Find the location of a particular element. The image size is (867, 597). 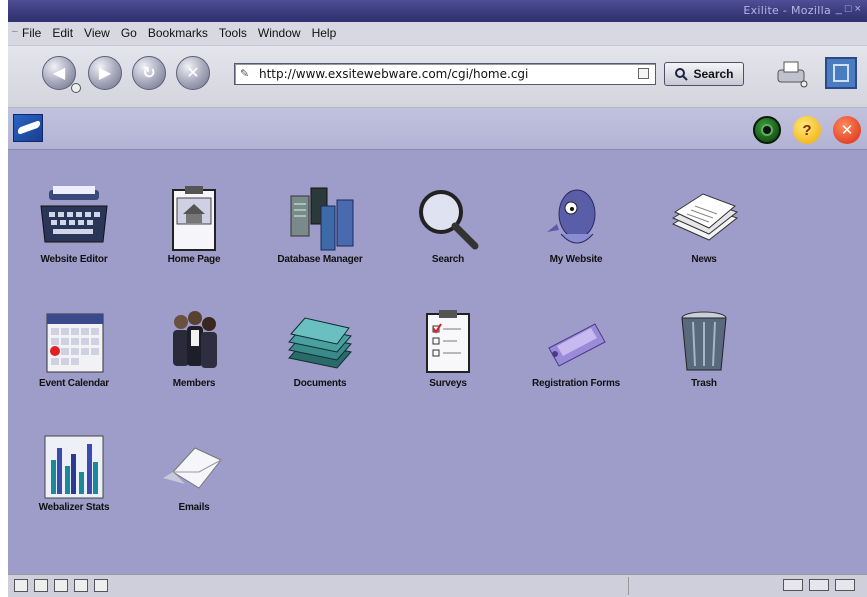

newspaper-icon is located at coordinates (705, 217).